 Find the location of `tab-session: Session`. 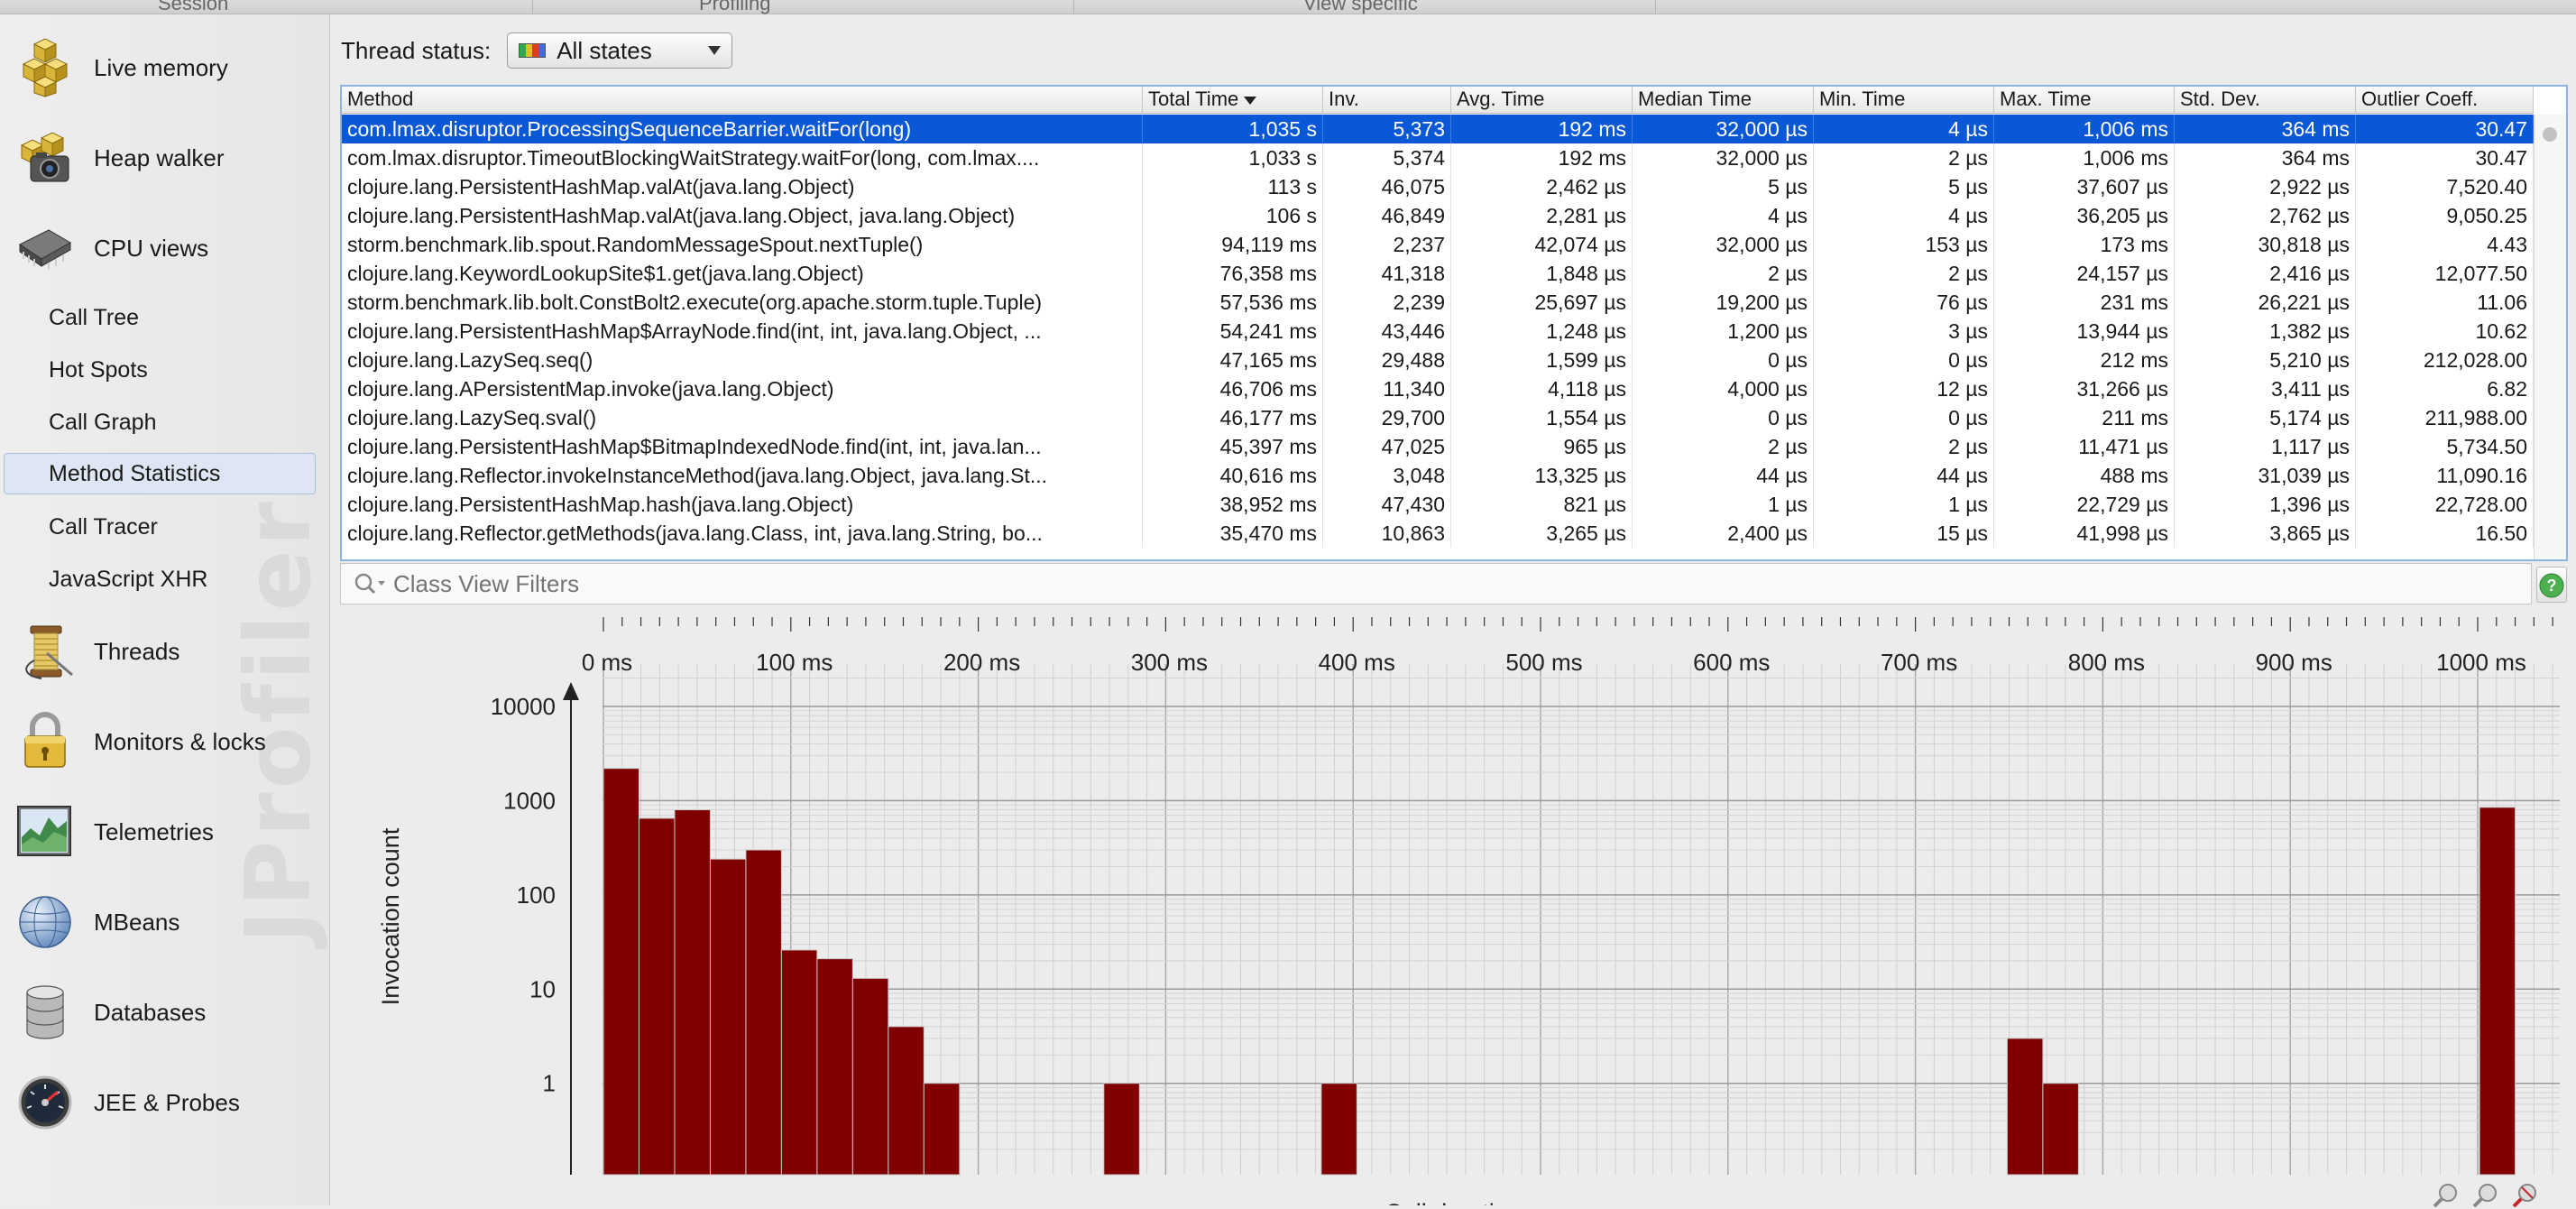

tab-session: Session is located at coordinates (193, 8).